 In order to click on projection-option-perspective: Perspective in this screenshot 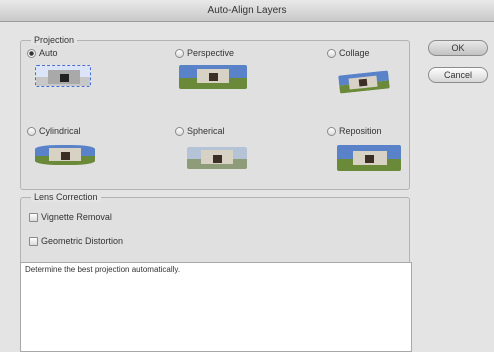, I will do `click(230, 82)`.